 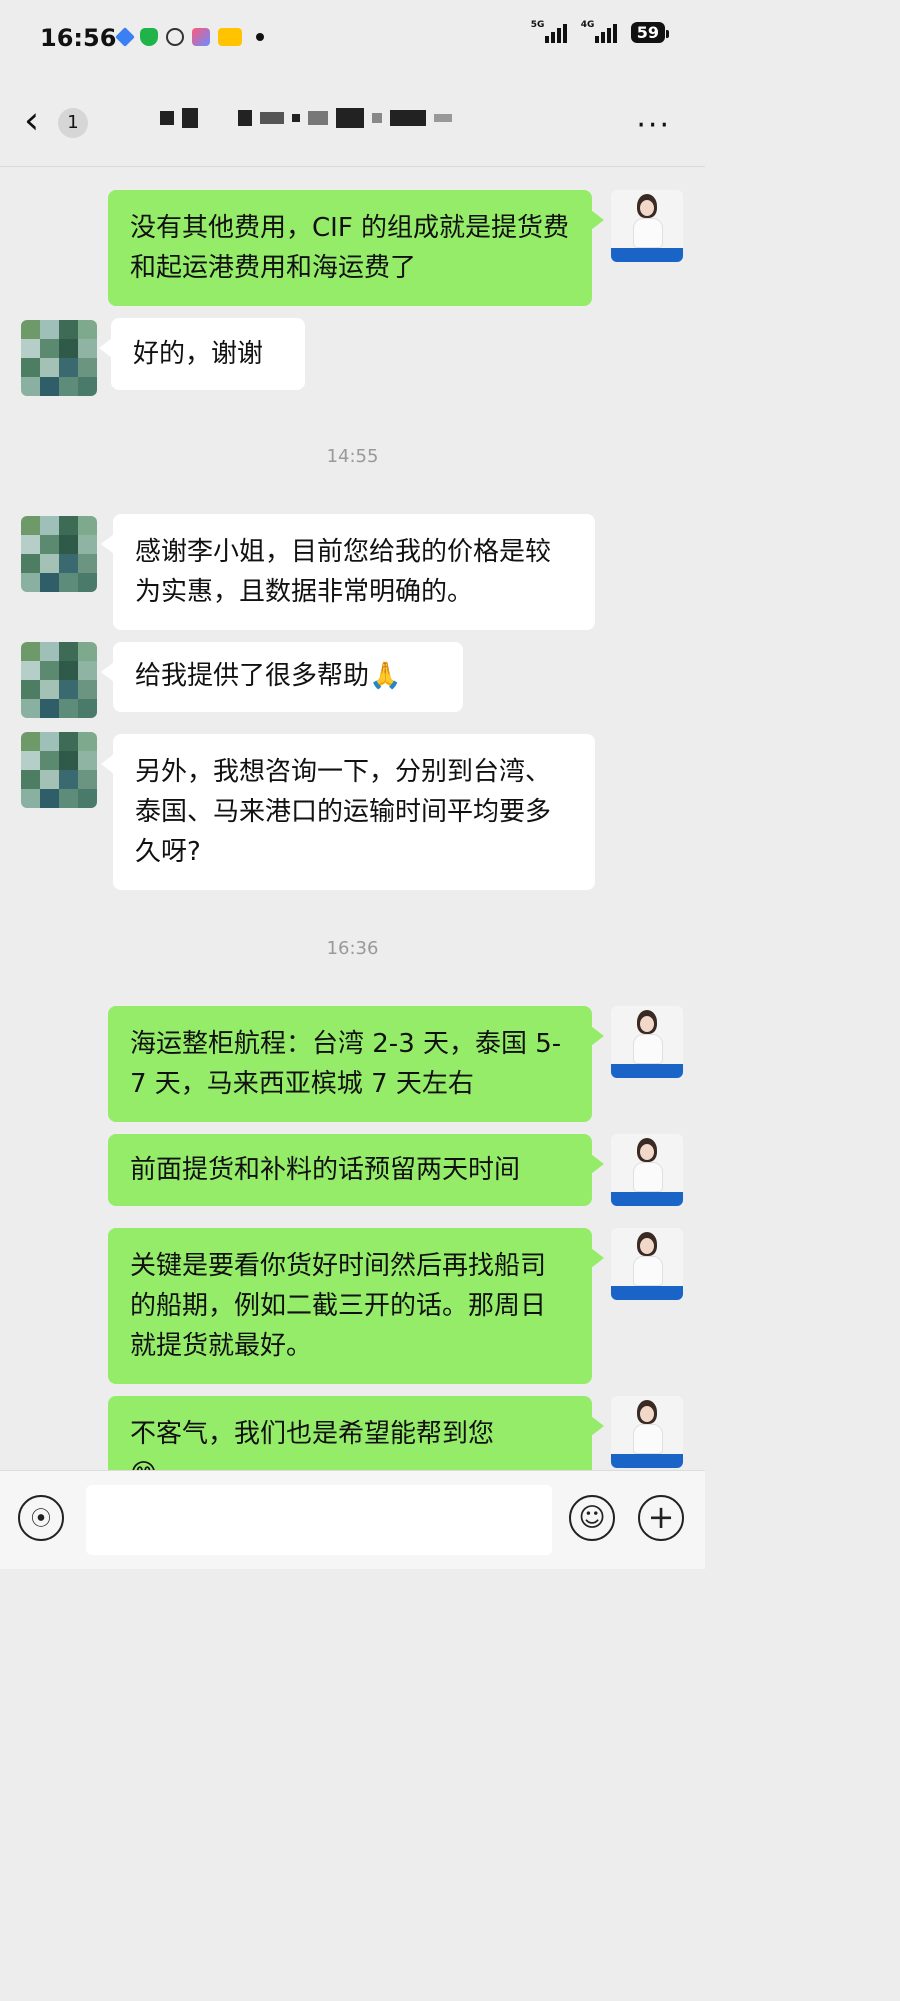 I want to click on send-icon, so click(x=125, y=37).